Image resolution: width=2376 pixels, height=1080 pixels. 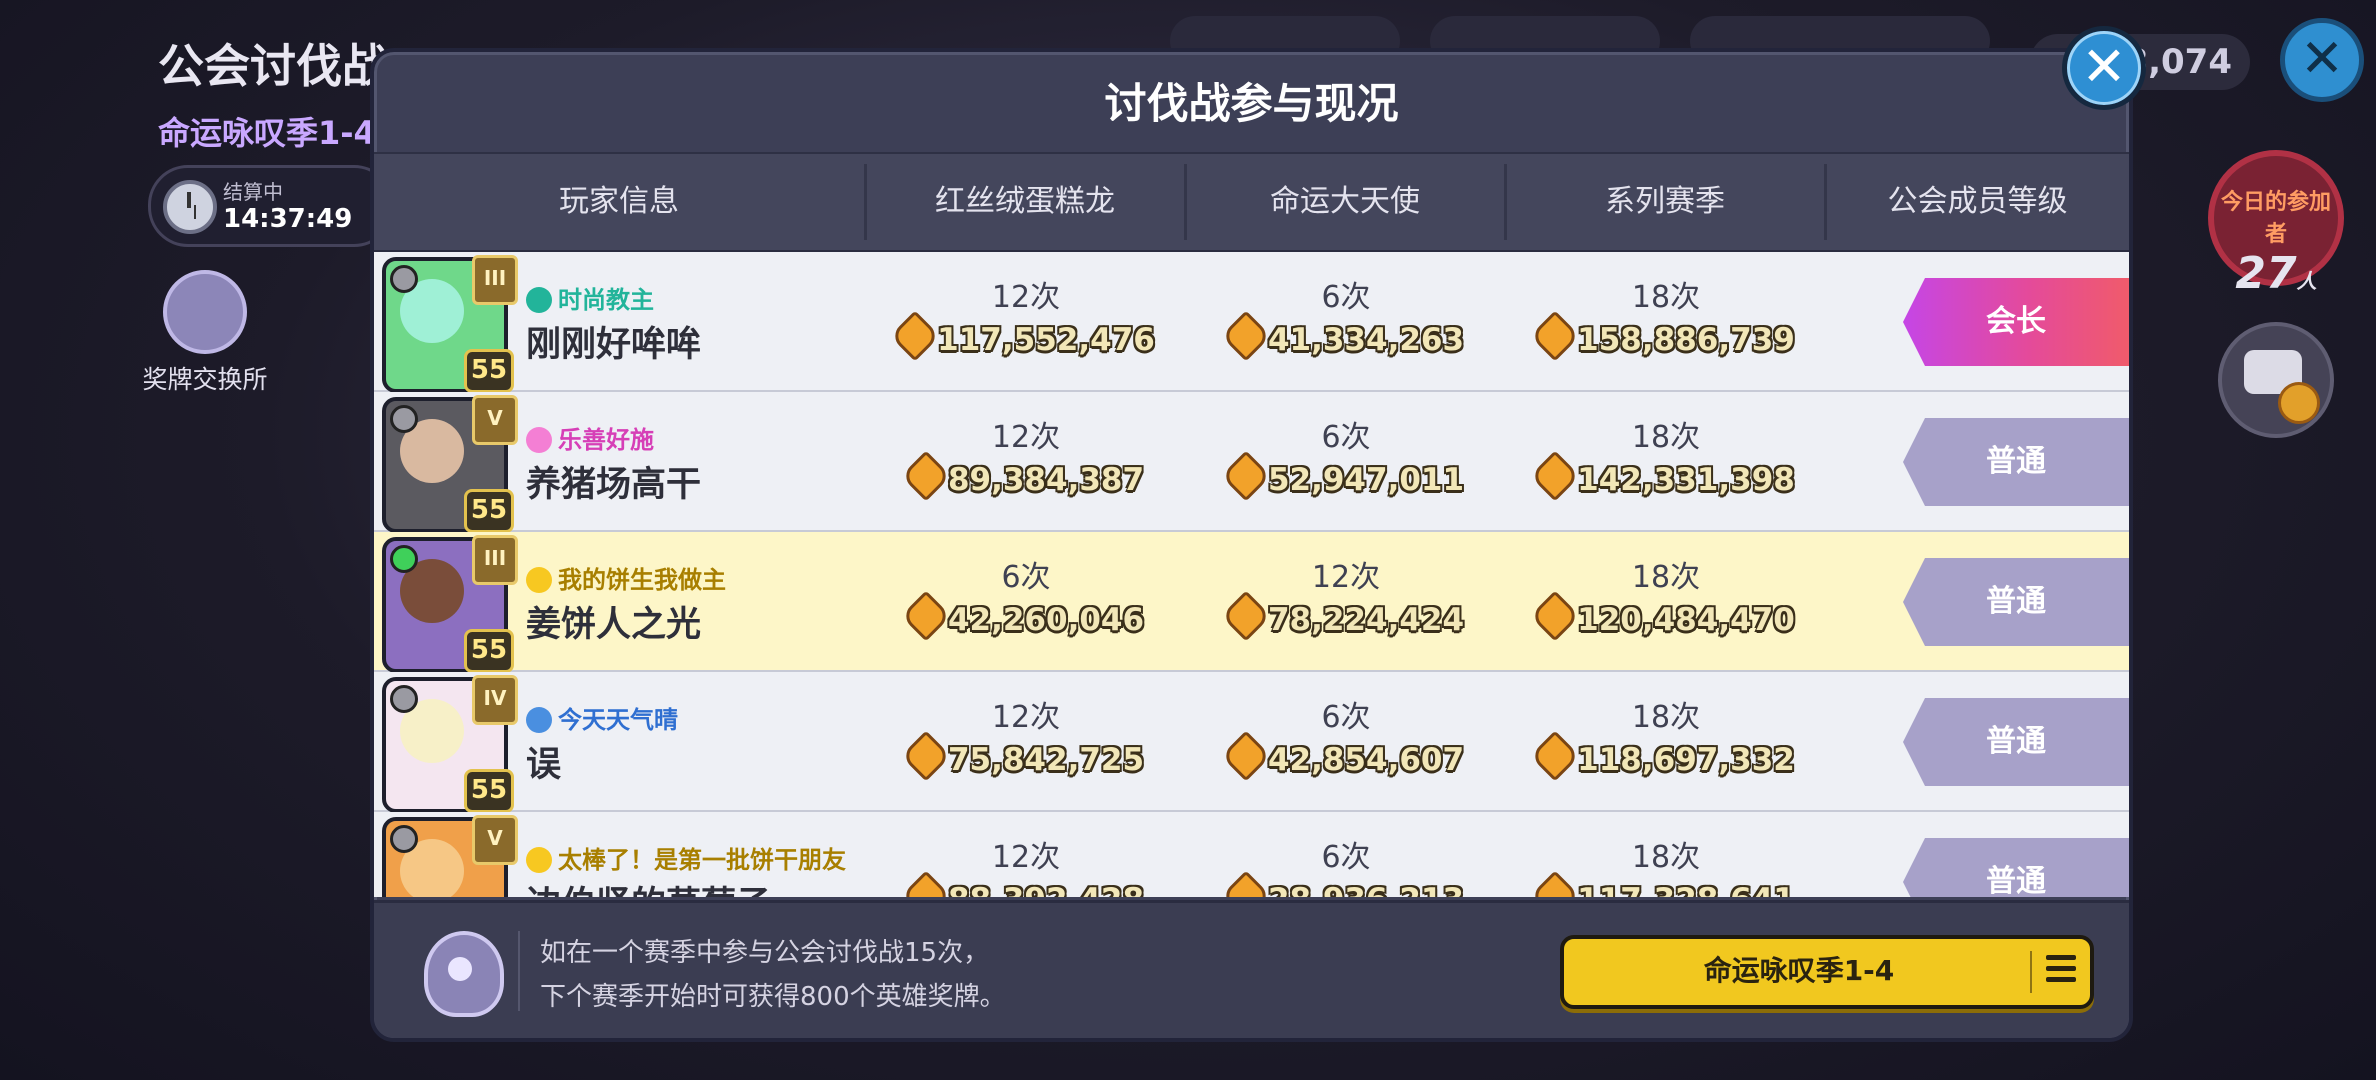 I want to click on season-select-label: 命运咏叹季1-4, so click(x=1799, y=970).